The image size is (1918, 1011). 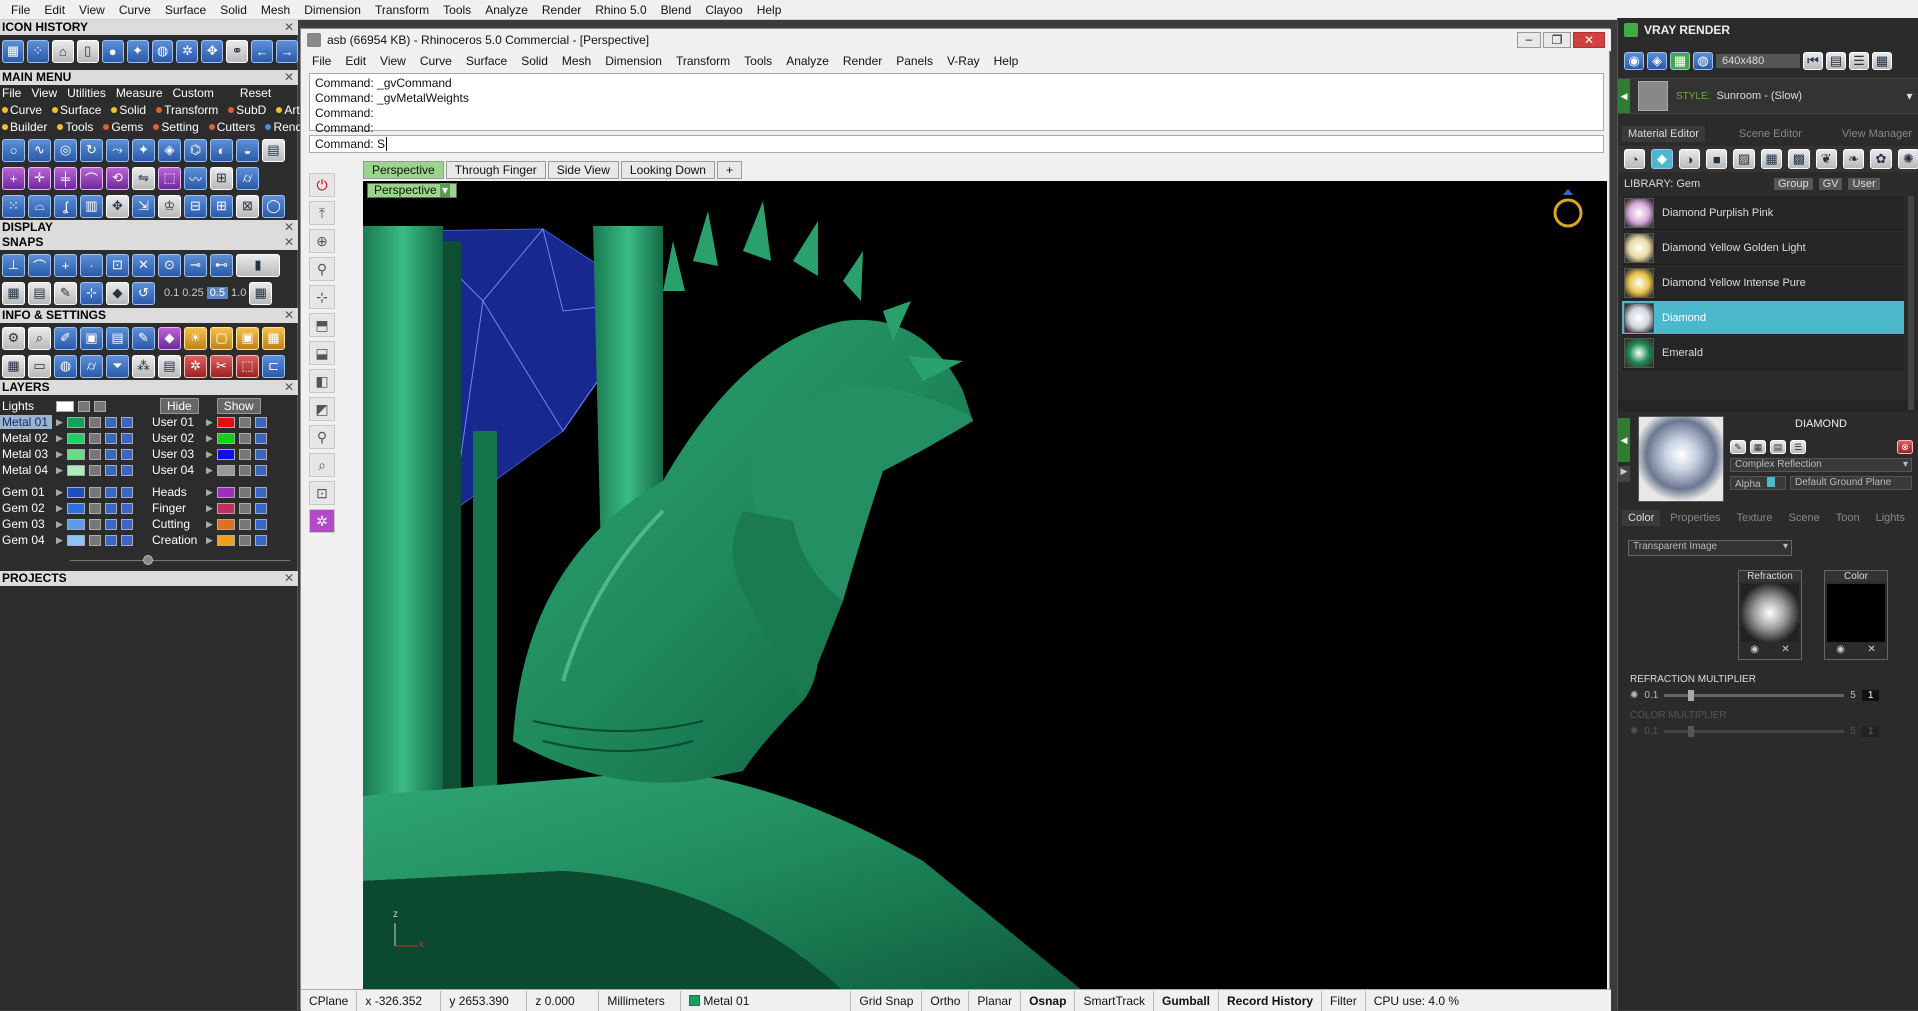 What do you see at coordinates (273, 206) in the screenshot?
I see `ring-icon: ◯` at bounding box center [273, 206].